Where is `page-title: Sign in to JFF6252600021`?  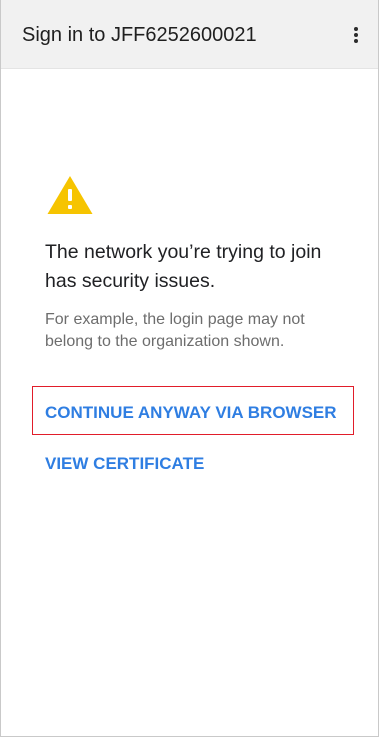
page-title: Sign in to JFF6252600021 is located at coordinates (139, 35).